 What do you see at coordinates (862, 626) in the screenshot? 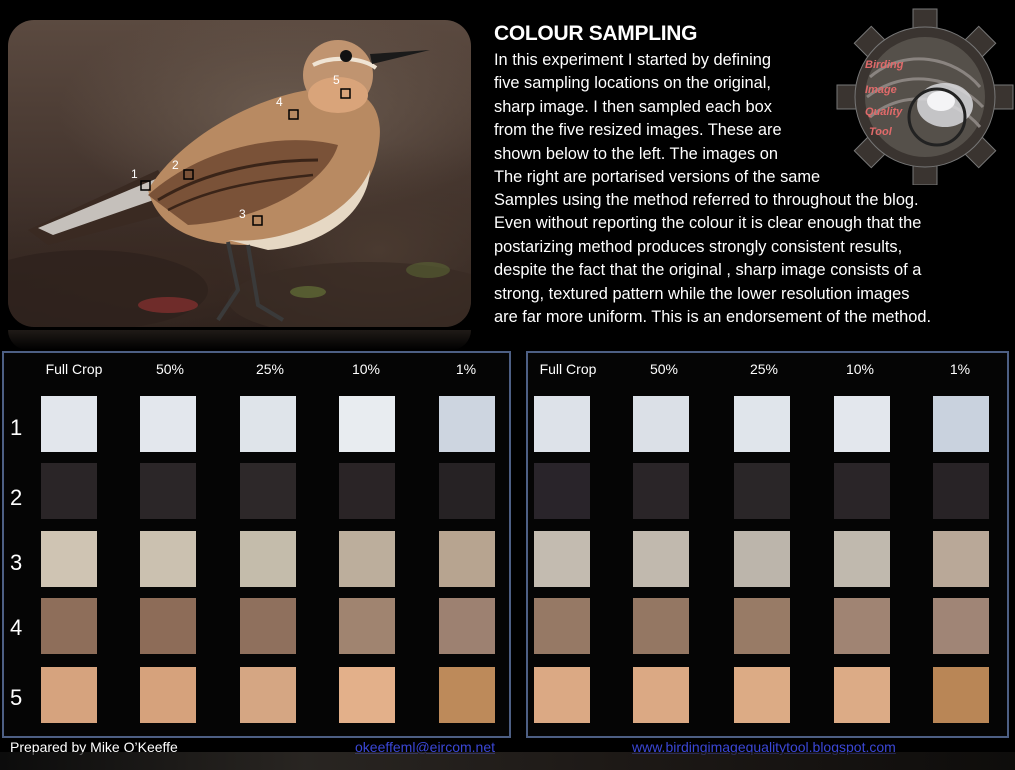
I see `posterized-swatch-r4-c4` at bounding box center [862, 626].